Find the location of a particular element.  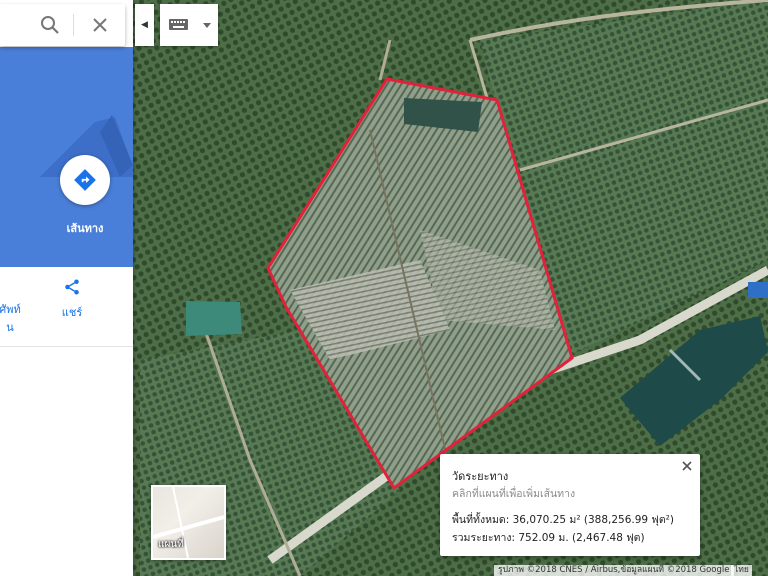

collapse-panel-button: ◀ is located at coordinates (144, 25).